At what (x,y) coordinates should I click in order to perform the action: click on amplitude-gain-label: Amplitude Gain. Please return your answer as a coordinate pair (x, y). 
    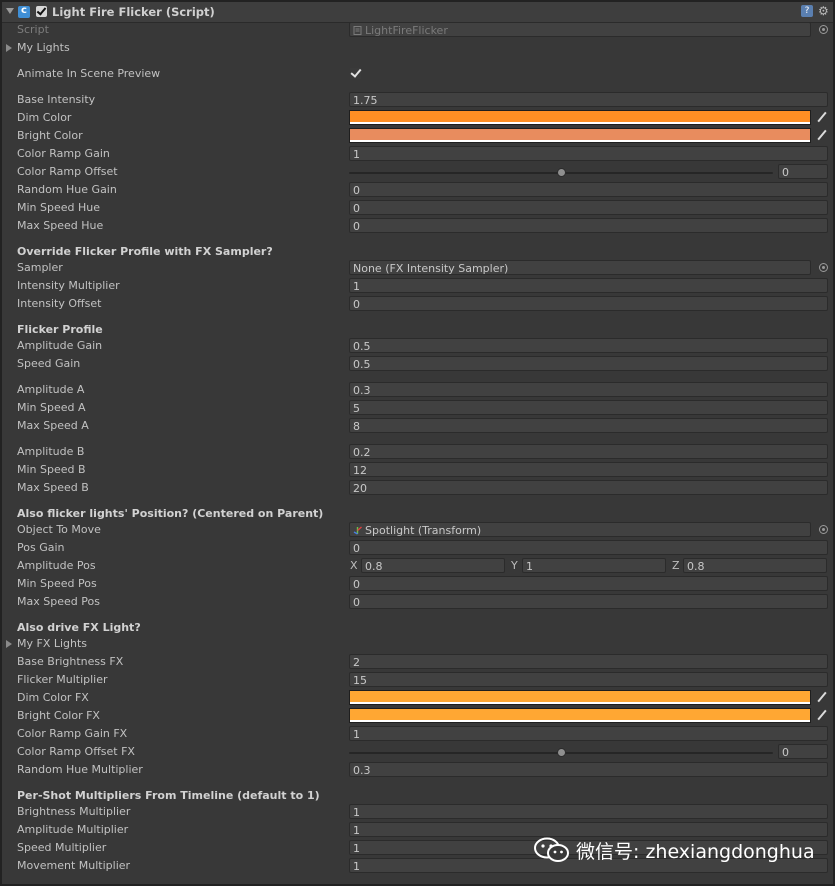
    Looking at the image, I should click on (60, 345).